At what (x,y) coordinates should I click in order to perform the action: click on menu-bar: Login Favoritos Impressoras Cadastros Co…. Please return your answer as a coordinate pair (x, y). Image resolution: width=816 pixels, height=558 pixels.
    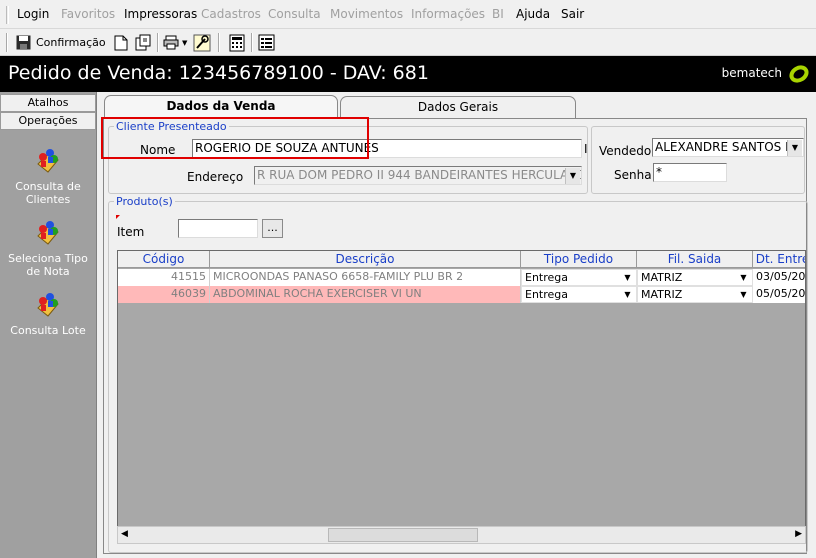
    Looking at the image, I should click on (408, 14).